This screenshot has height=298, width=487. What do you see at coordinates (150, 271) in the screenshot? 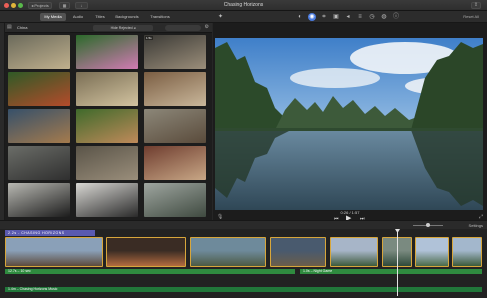
I see `clip-audio-bar: 12.7s – 10 sec` at bounding box center [150, 271].